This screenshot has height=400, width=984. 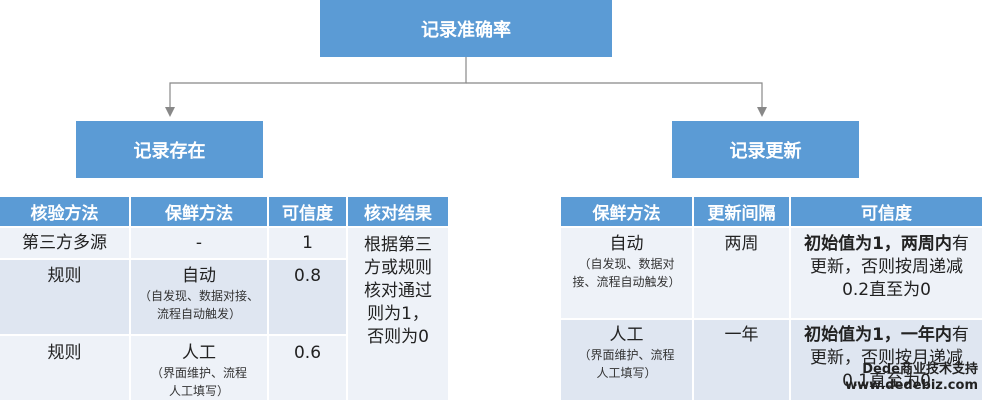 What do you see at coordinates (307, 211) in the screenshot?
I see `left-header-credibility: 可信度` at bounding box center [307, 211].